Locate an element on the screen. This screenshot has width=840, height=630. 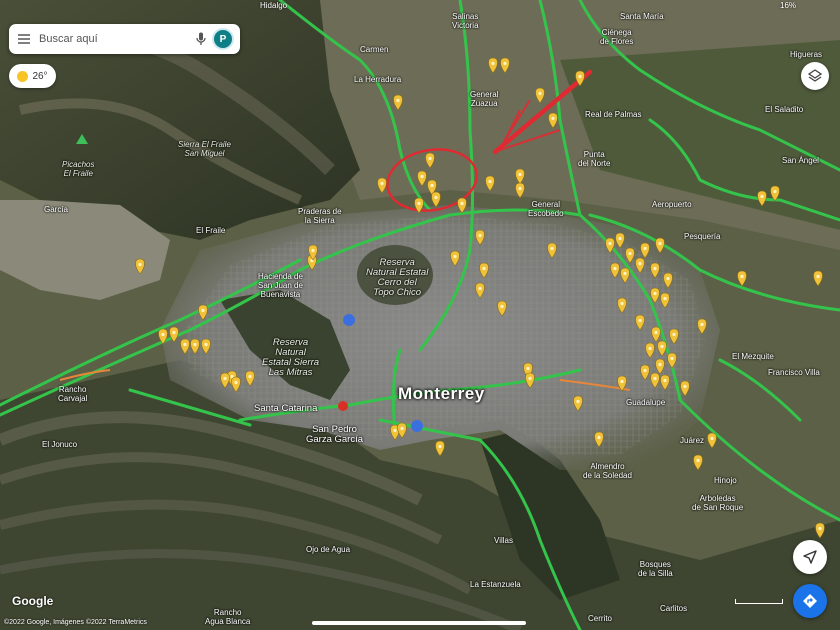
menu-icon is located at coordinates (24, 39).